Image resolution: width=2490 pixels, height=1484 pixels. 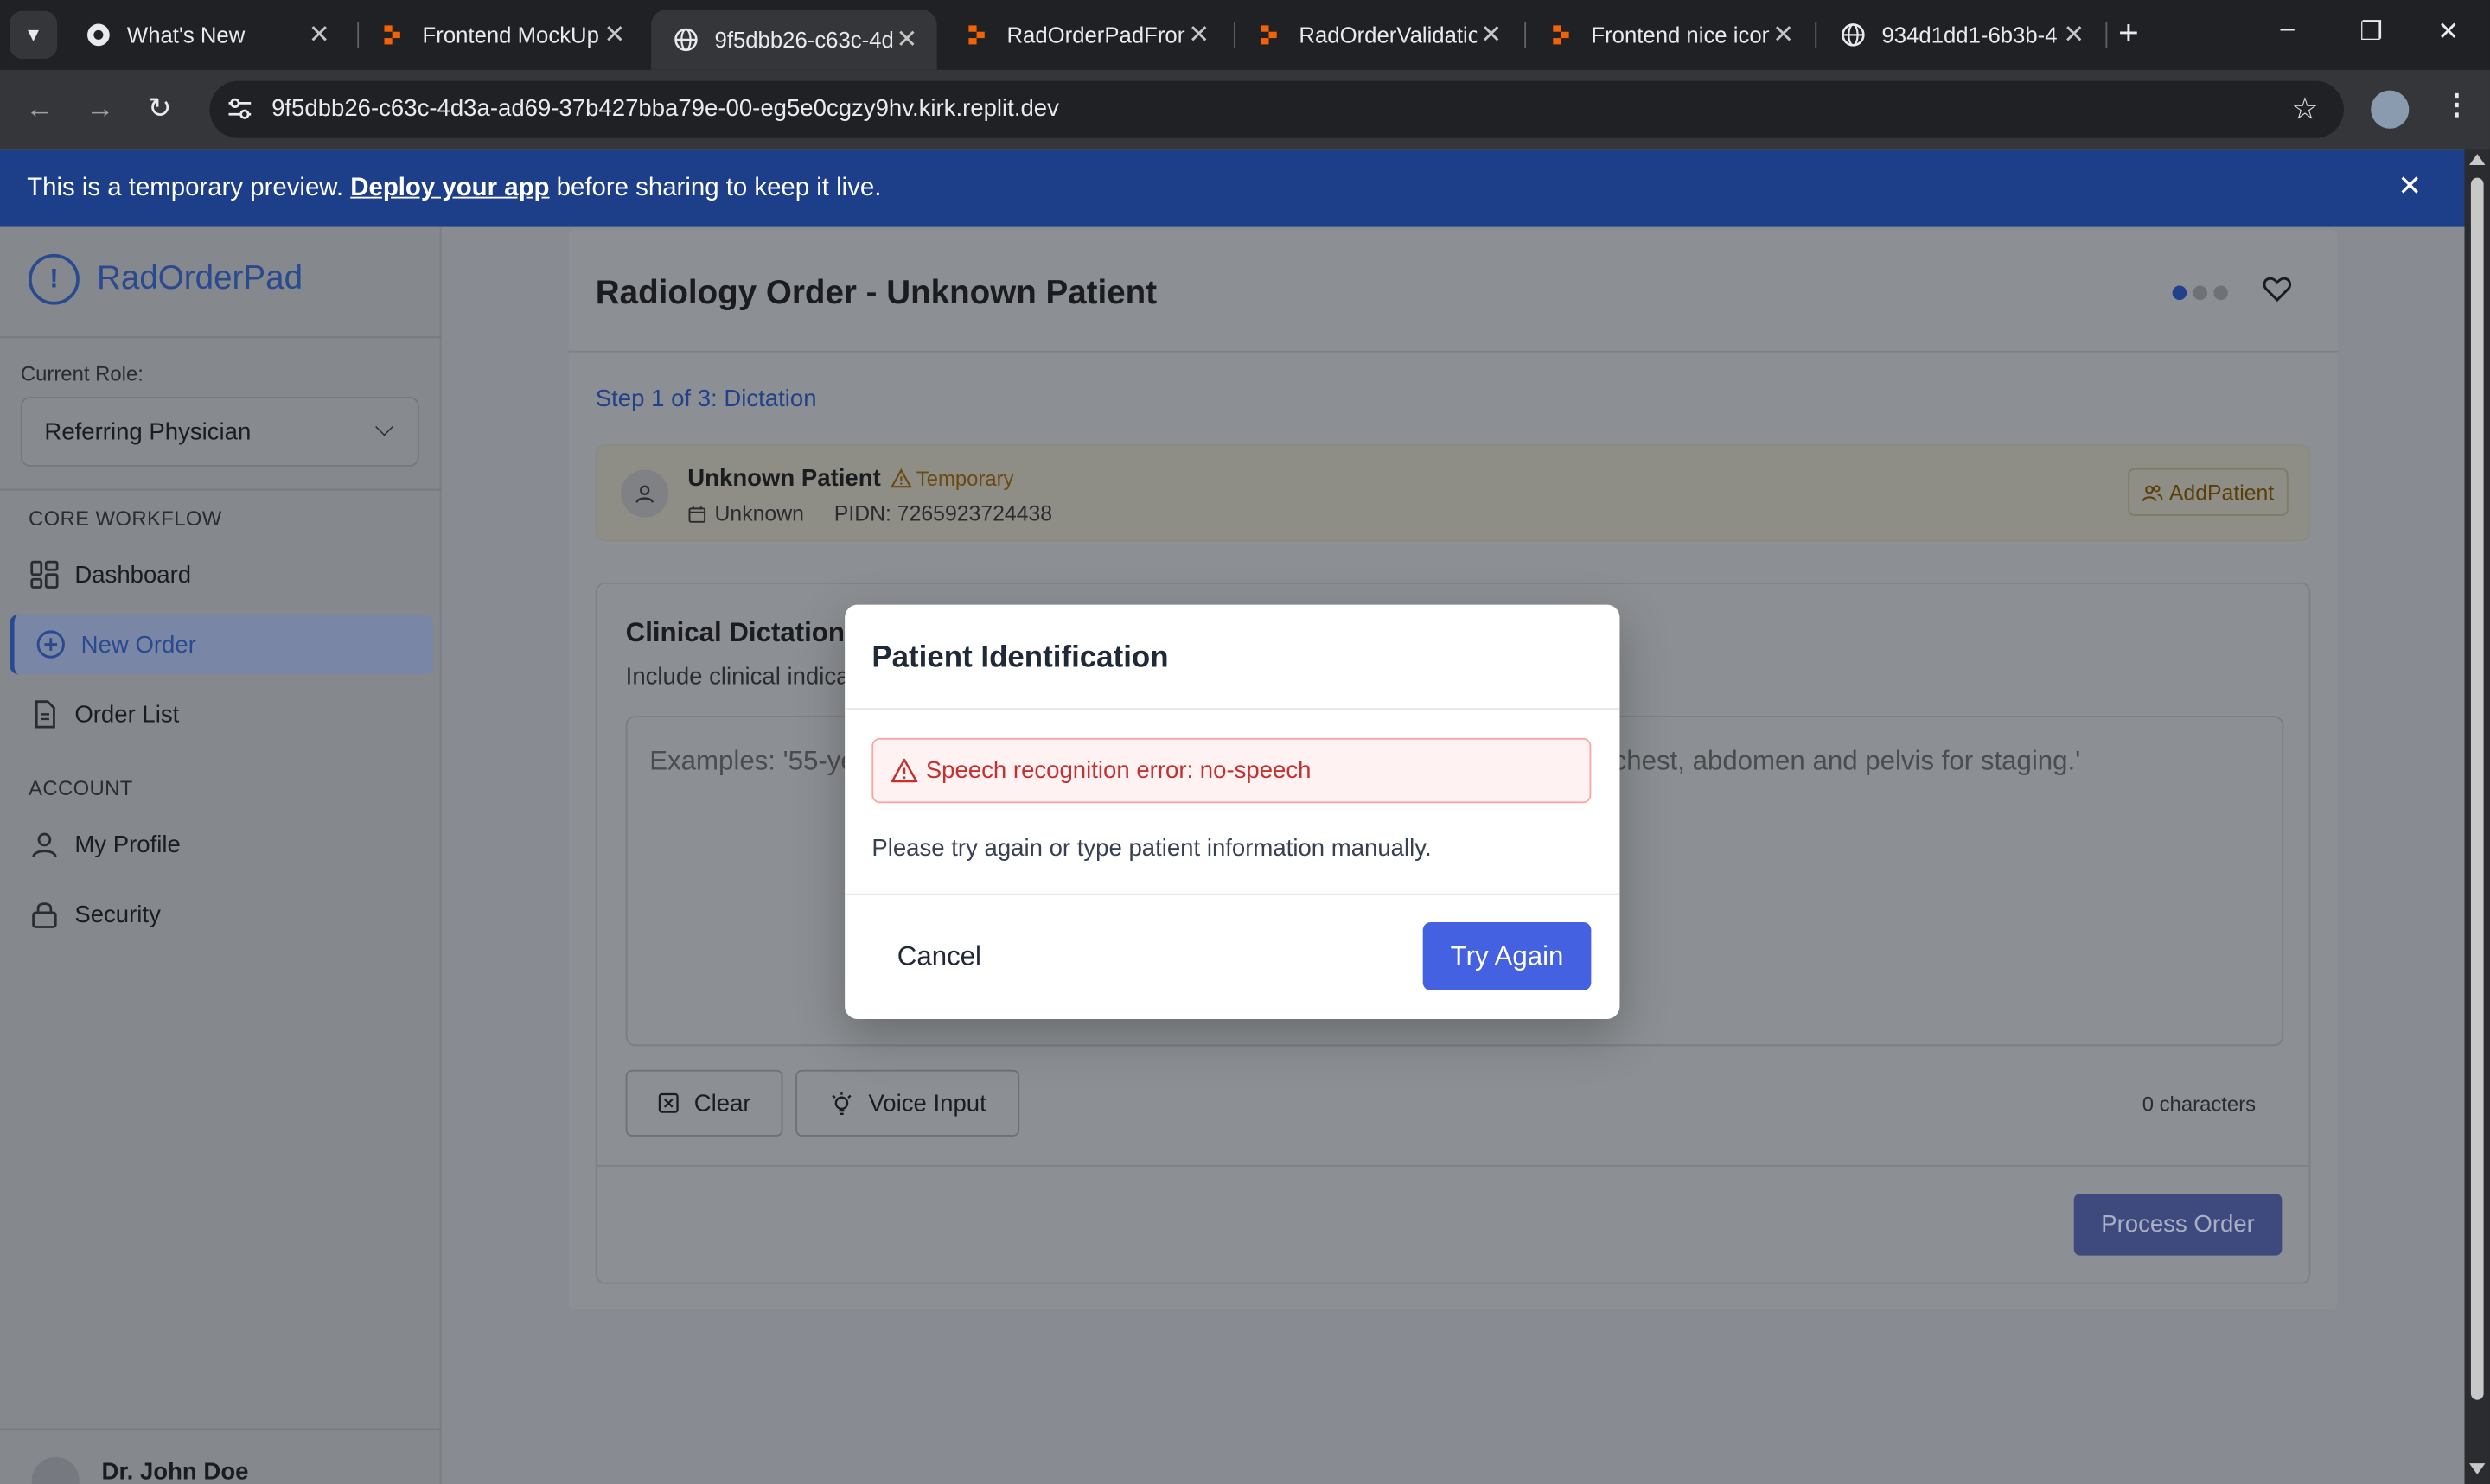 What do you see at coordinates (56, 1470) in the screenshot?
I see `avatar` at bounding box center [56, 1470].